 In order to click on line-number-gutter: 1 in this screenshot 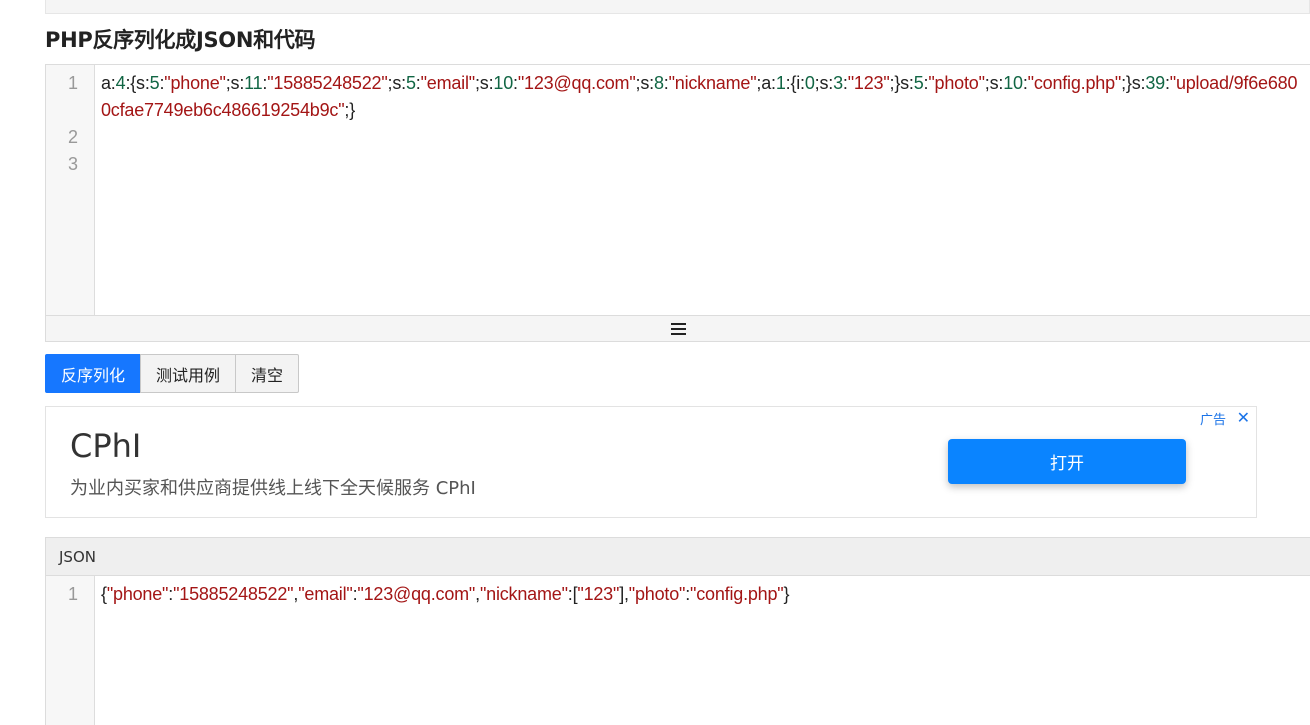, I will do `click(70, 650)`.